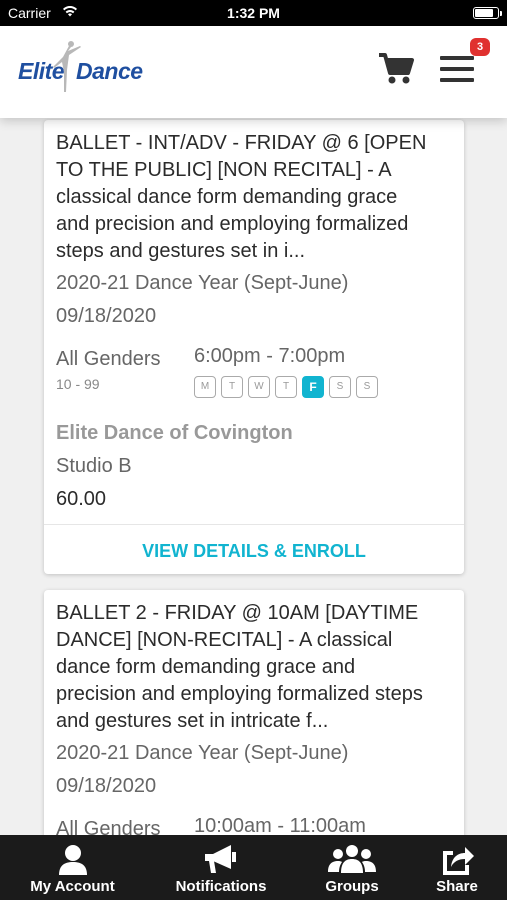  What do you see at coordinates (72, 886) in the screenshot?
I see `tab-label: My Account` at bounding box center [72, 886].